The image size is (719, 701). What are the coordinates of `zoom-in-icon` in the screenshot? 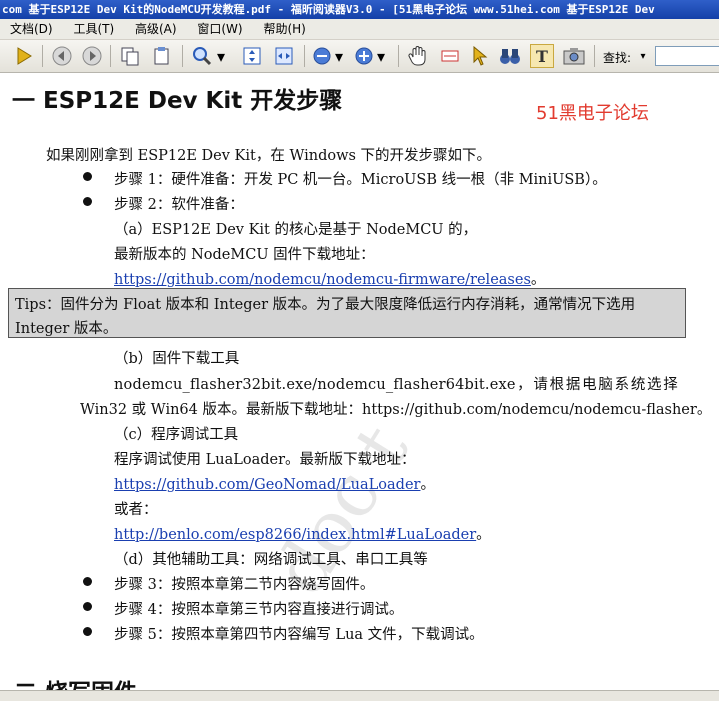 It's located at (364, 56).